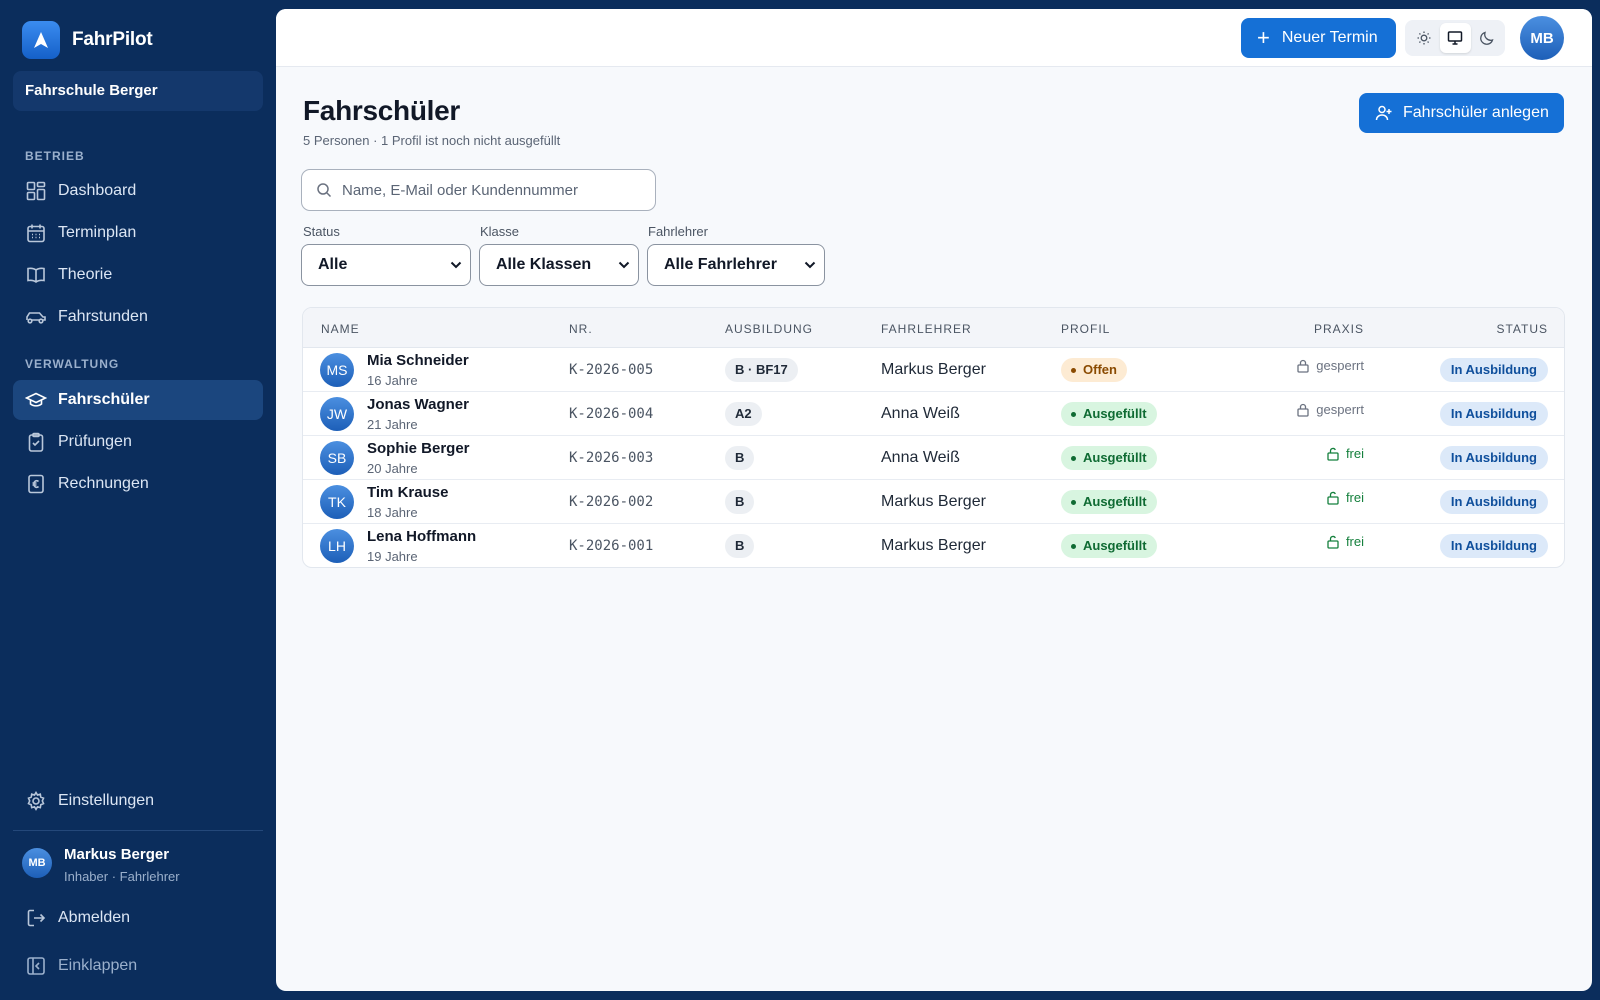  What do you see at coordinates (97, 232) in the screenshot?
I see `sidebar-item-label: Terminplan` at bounding box center [97, 232].